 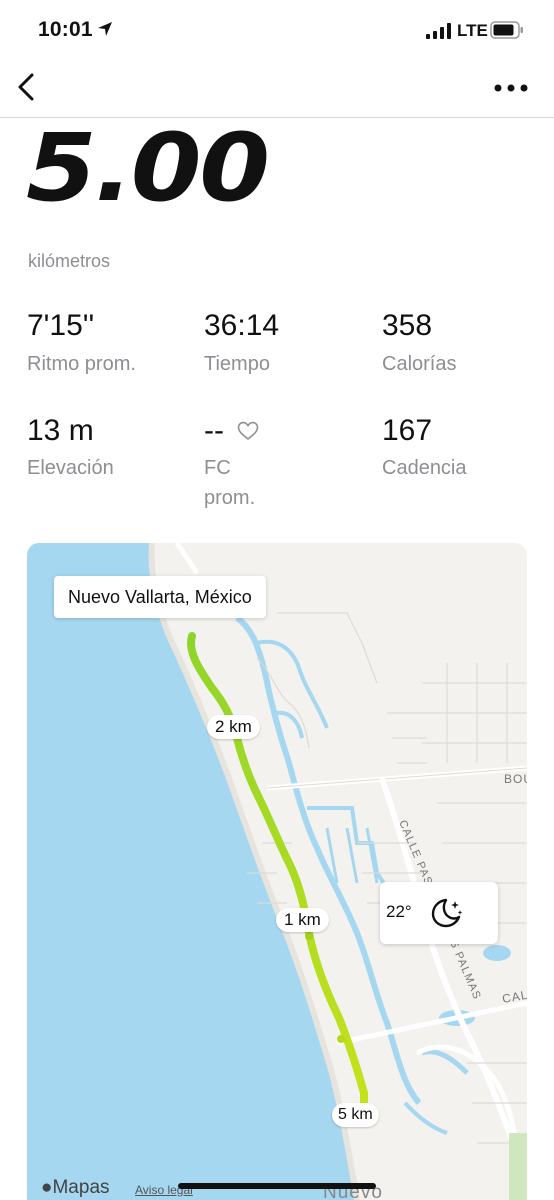 I want to click on moon-stars-icon, so click(x=447, y=913).